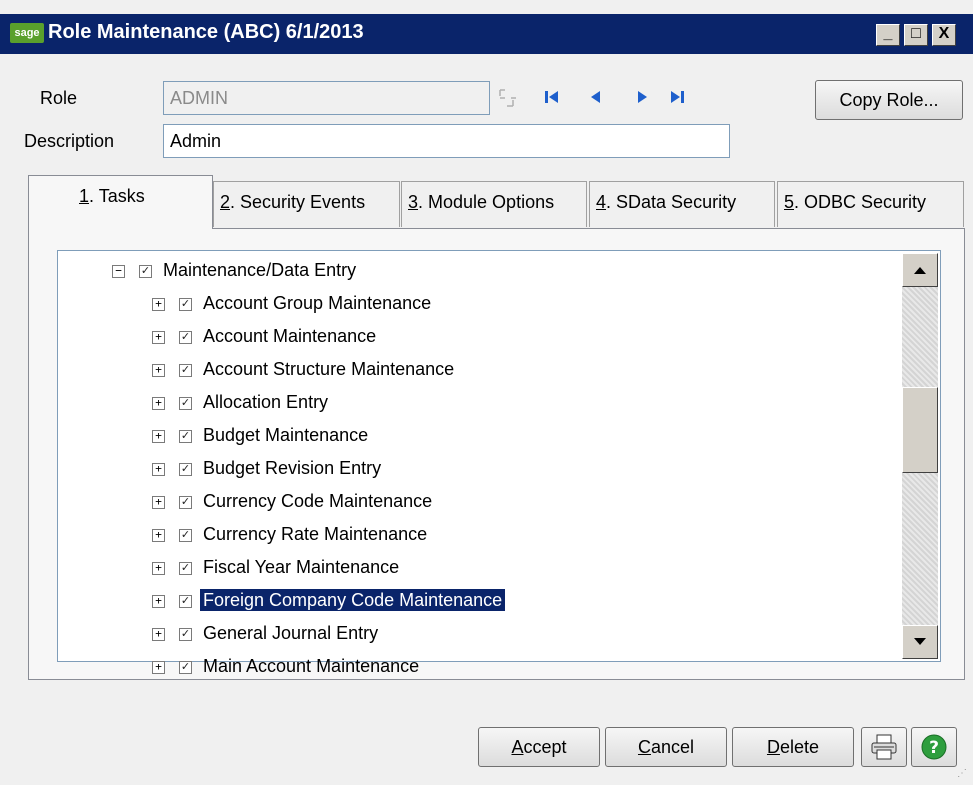 This screenshot has height=785, width=973. Describe the element at coordinates (678, 97) in the screenshot. I see `last-record-icon` at that location.